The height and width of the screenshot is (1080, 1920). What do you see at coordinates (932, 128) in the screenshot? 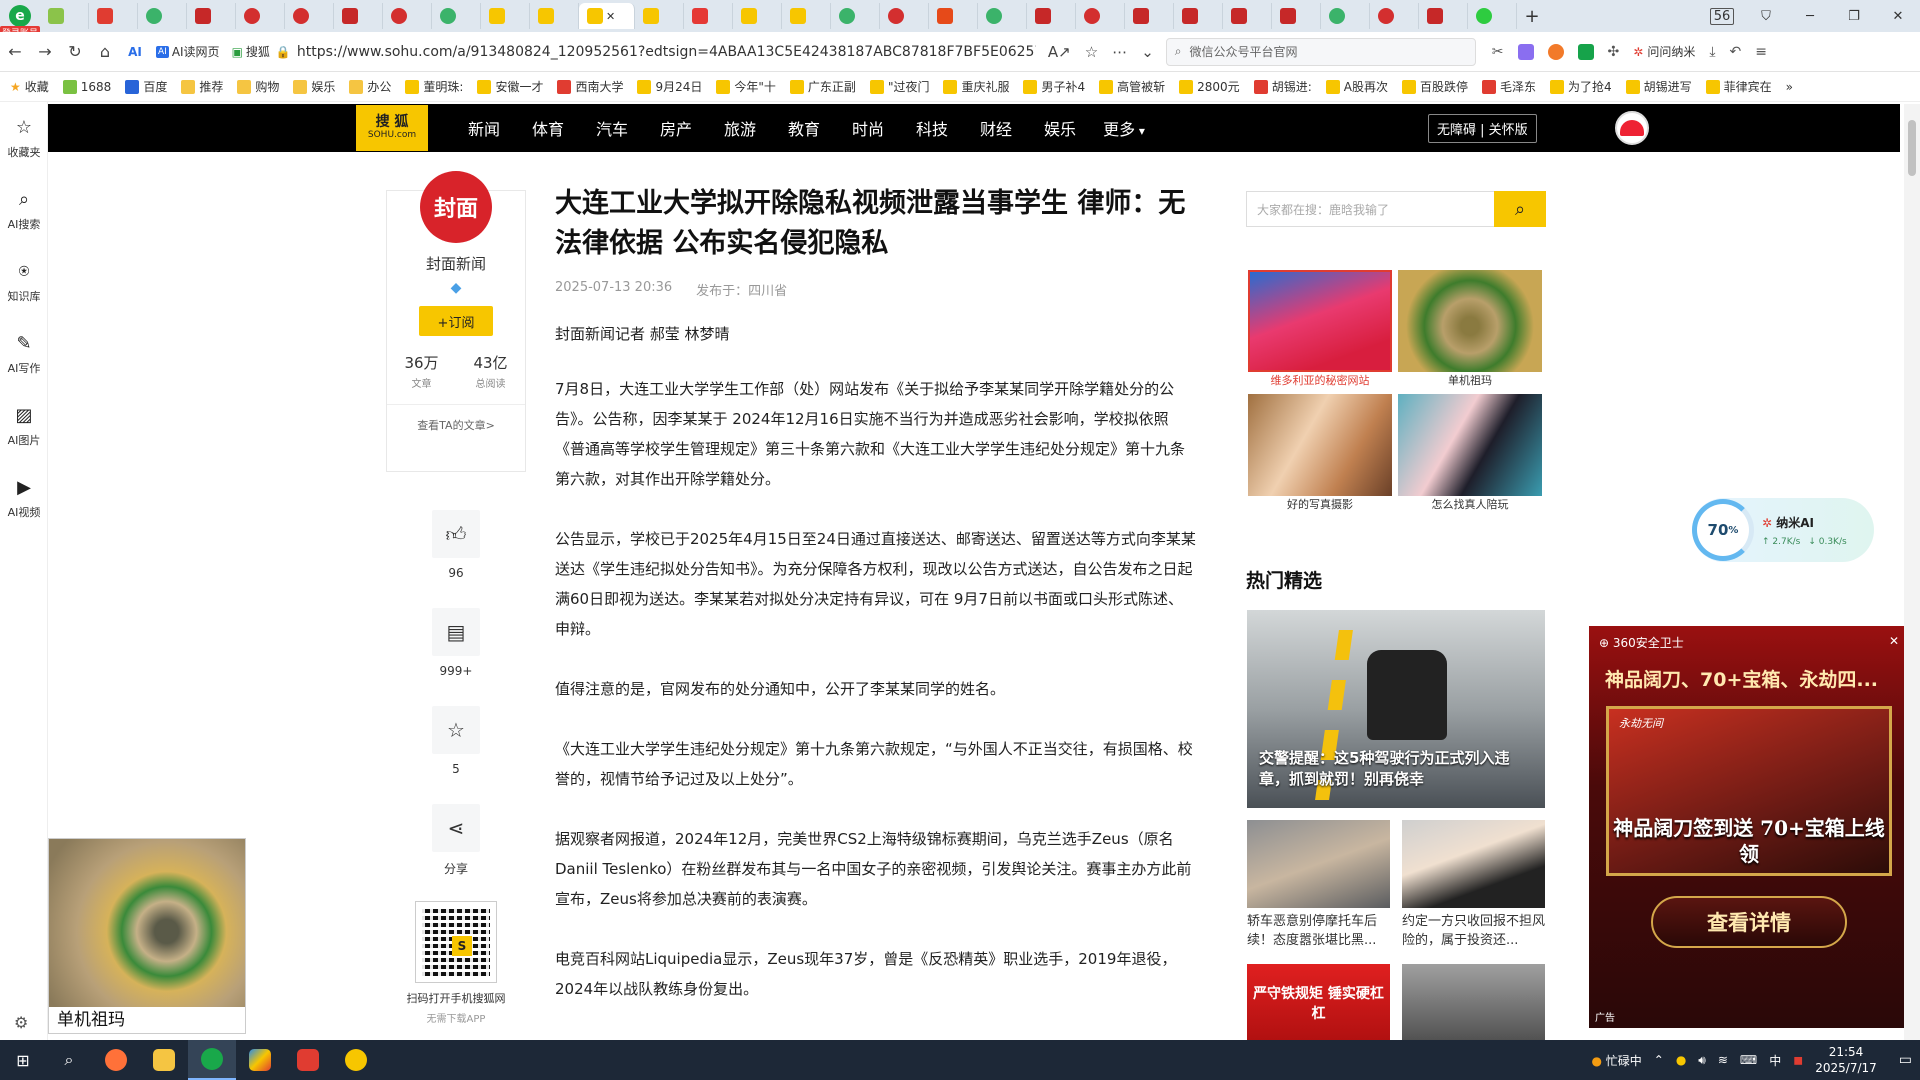
I see `nav-link: 科技` at bounding box center [932, 128].